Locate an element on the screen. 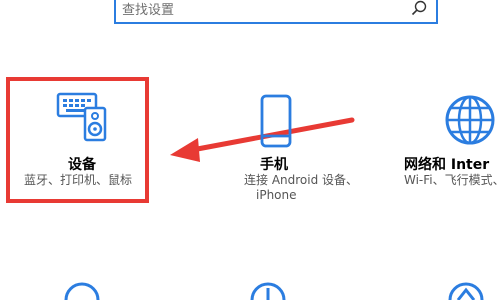 The image size is (500, 300). tile-description: Wi-Fi、飞行模式、 is located at coordinates (452, 180).